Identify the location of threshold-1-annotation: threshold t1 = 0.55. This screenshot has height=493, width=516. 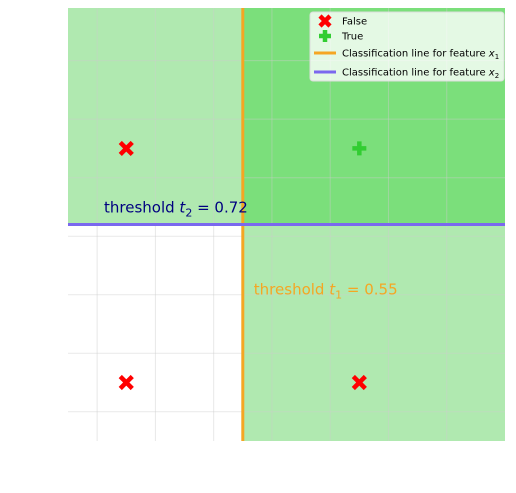
(326, 291).